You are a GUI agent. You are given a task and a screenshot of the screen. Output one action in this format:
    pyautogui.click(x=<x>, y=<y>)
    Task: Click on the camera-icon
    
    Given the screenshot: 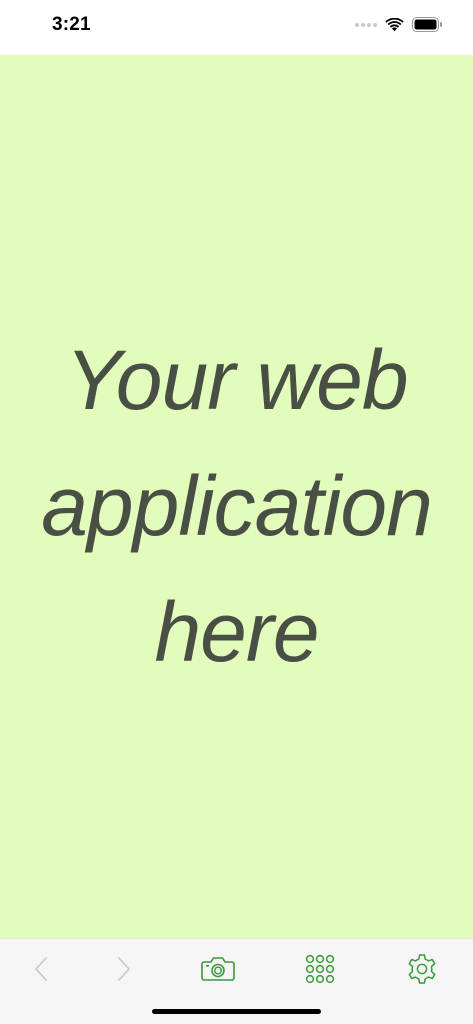 What is the action you would take?
    pyautogui.click(x=218, y=969)
    